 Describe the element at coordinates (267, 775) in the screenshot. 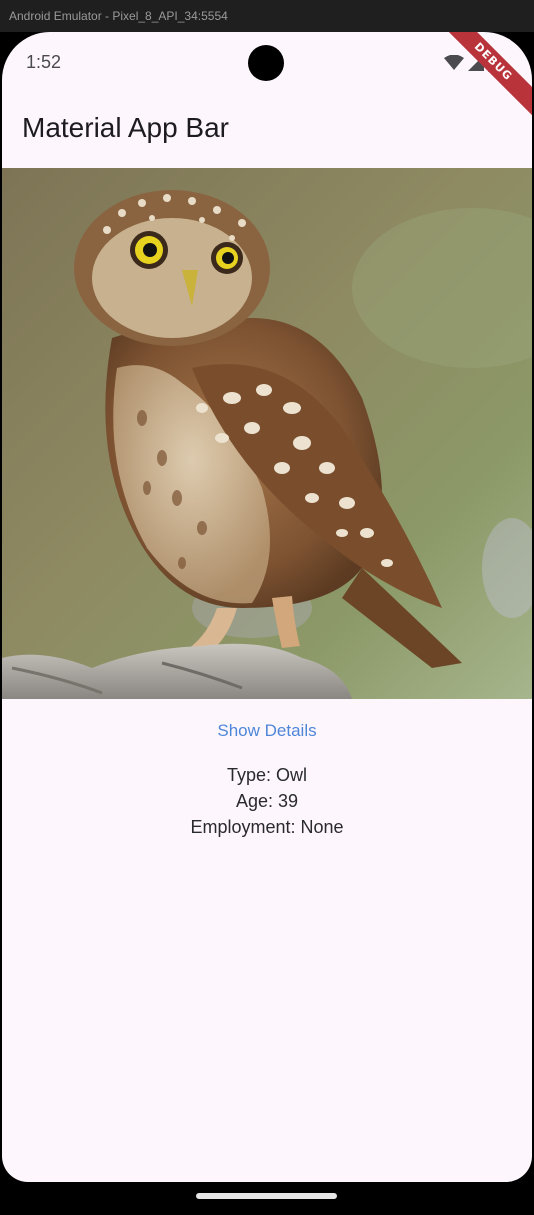

I see `type-label: Type: Owl` at that location.